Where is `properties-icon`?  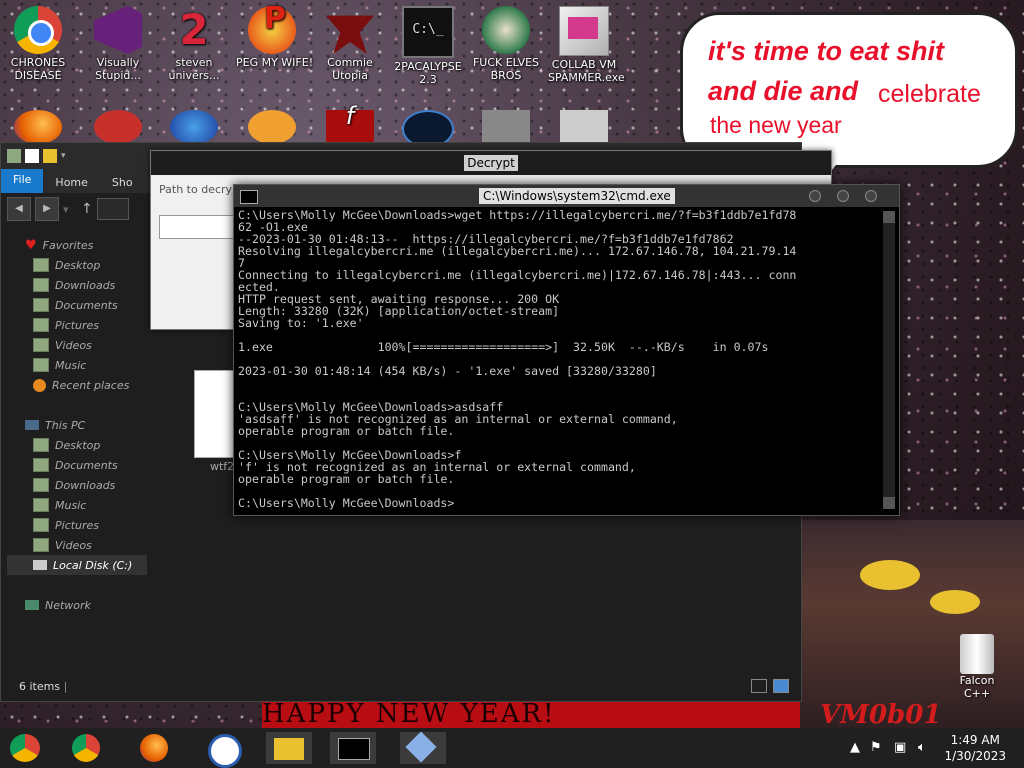
properties-icon is located at coordinates (32, 156).